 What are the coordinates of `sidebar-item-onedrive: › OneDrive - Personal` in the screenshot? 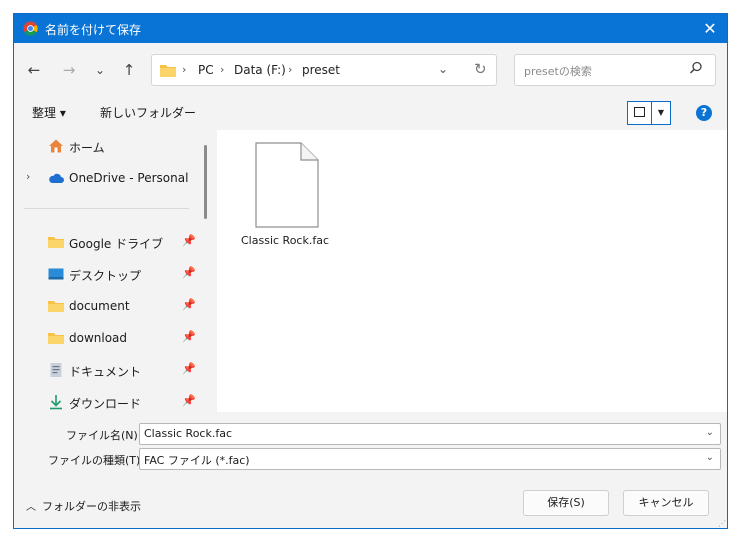 It's located at (107, 178).